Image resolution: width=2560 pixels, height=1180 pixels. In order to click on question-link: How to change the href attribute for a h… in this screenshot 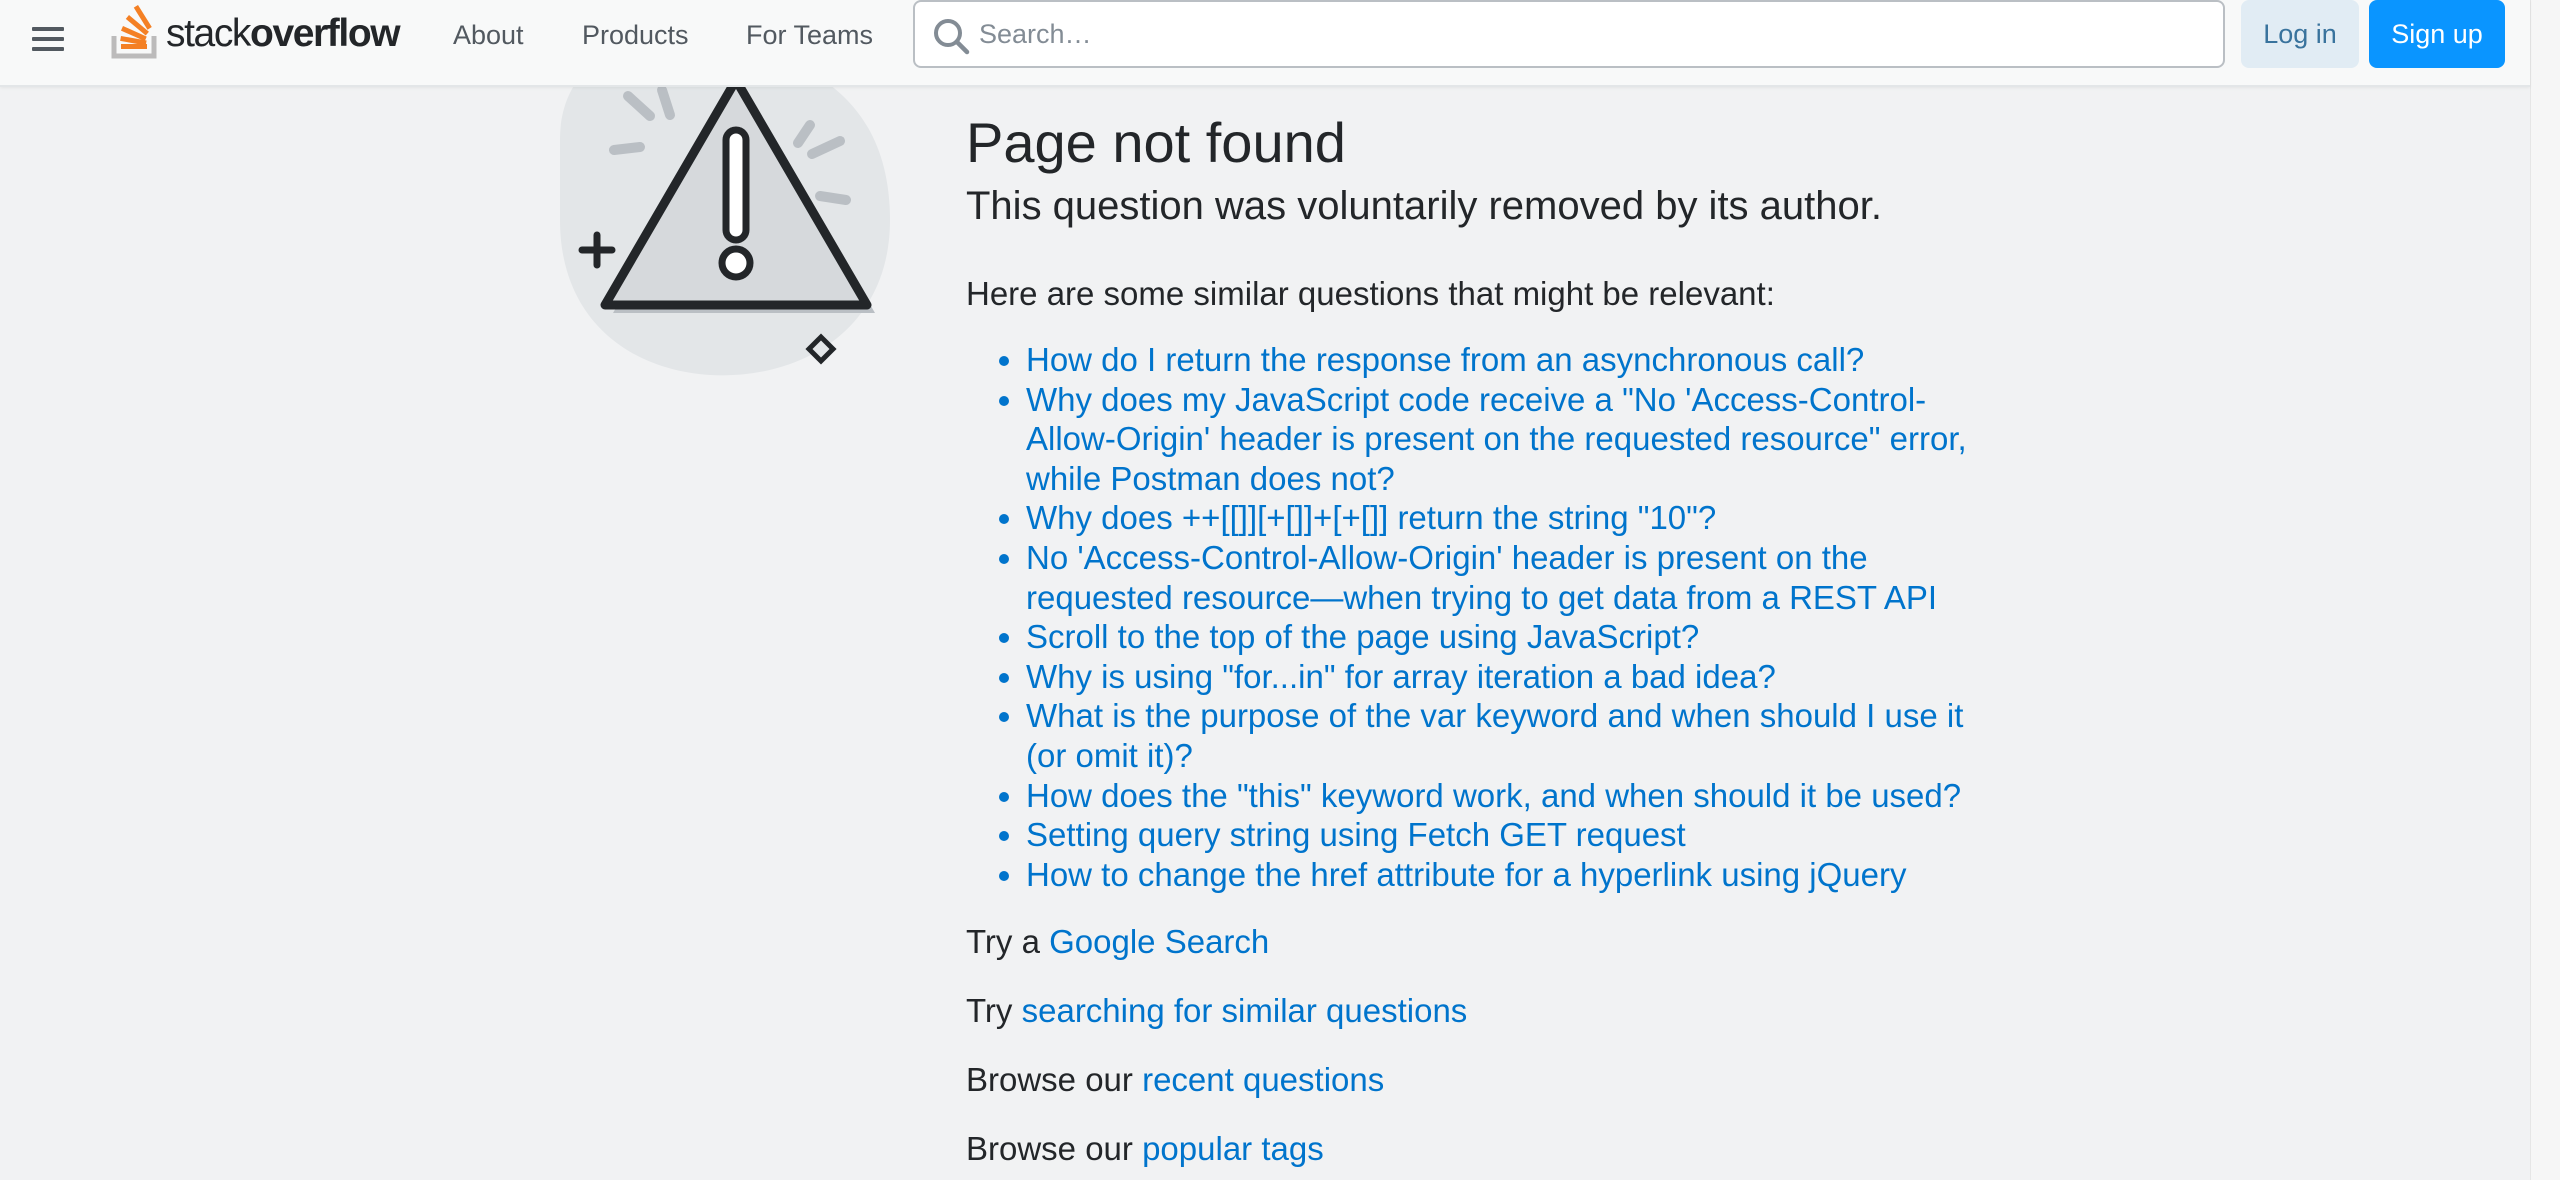, I will do `click(1466, 874)`.